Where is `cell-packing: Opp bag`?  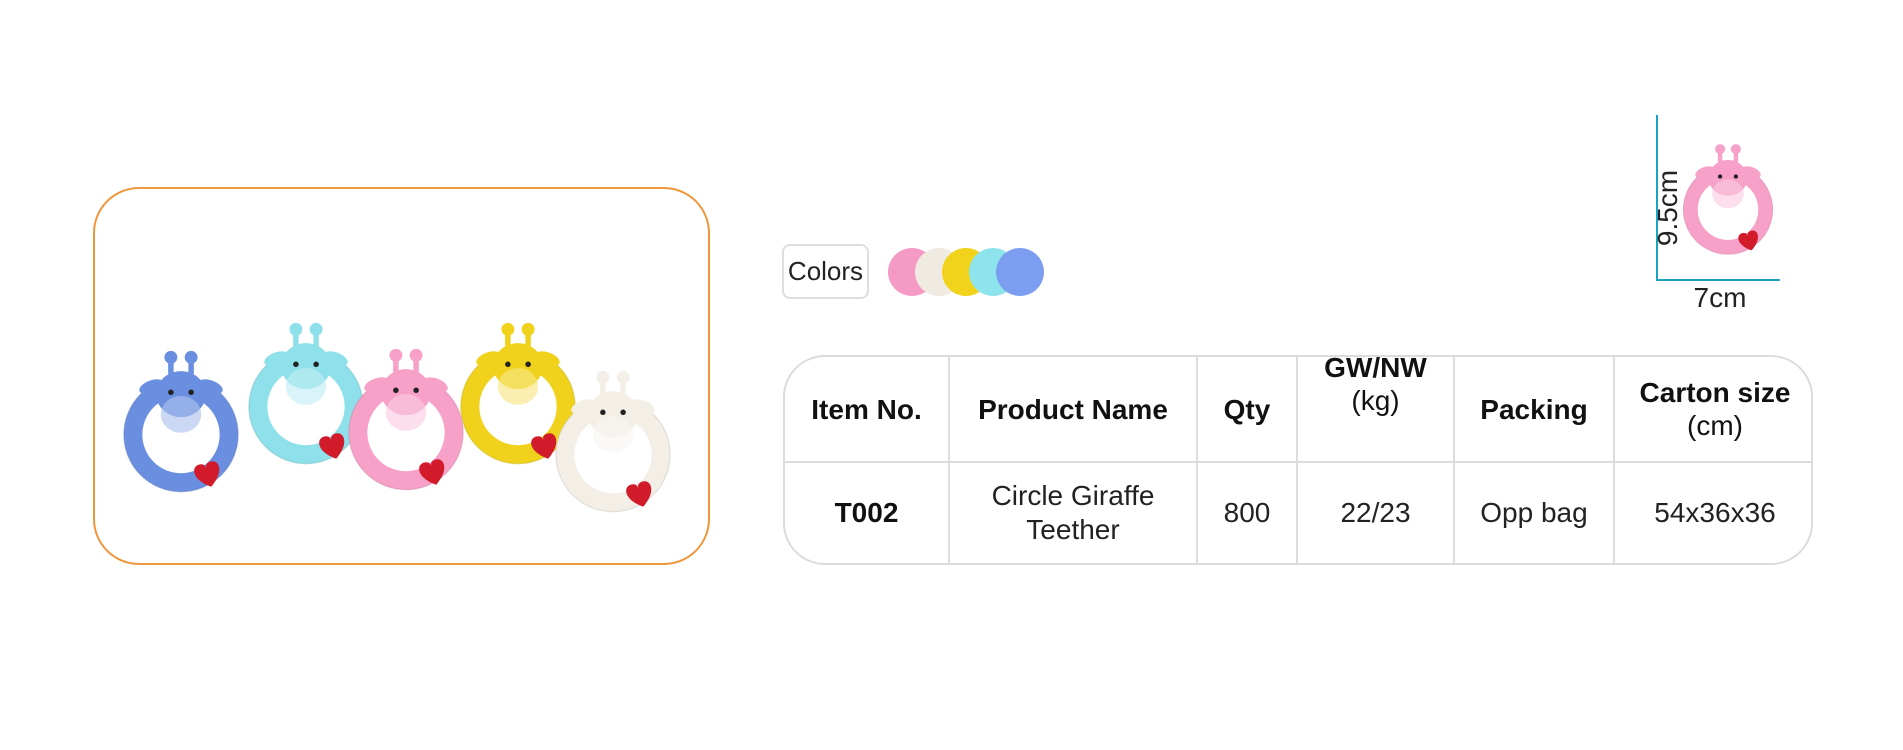 cell-packing: Opp bag is located at coordinates (1534, 512).